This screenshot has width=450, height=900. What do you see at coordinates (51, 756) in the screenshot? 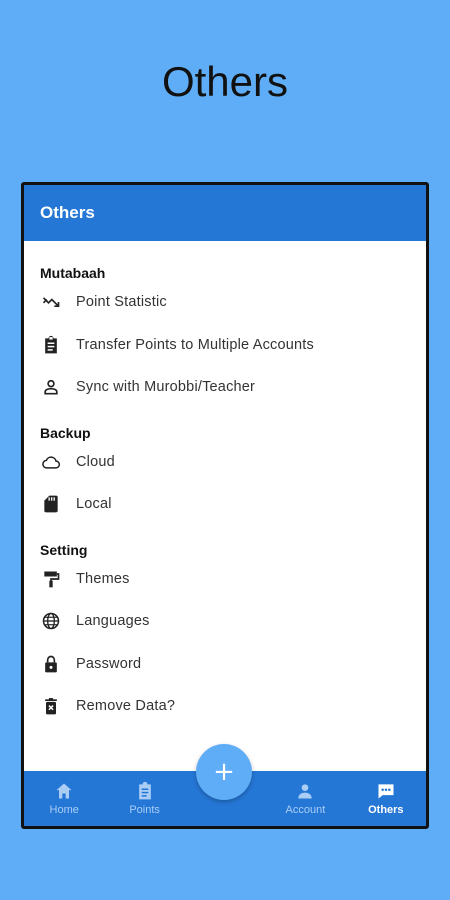
I see `partial-list-icon` at bounding box center [51, 756].